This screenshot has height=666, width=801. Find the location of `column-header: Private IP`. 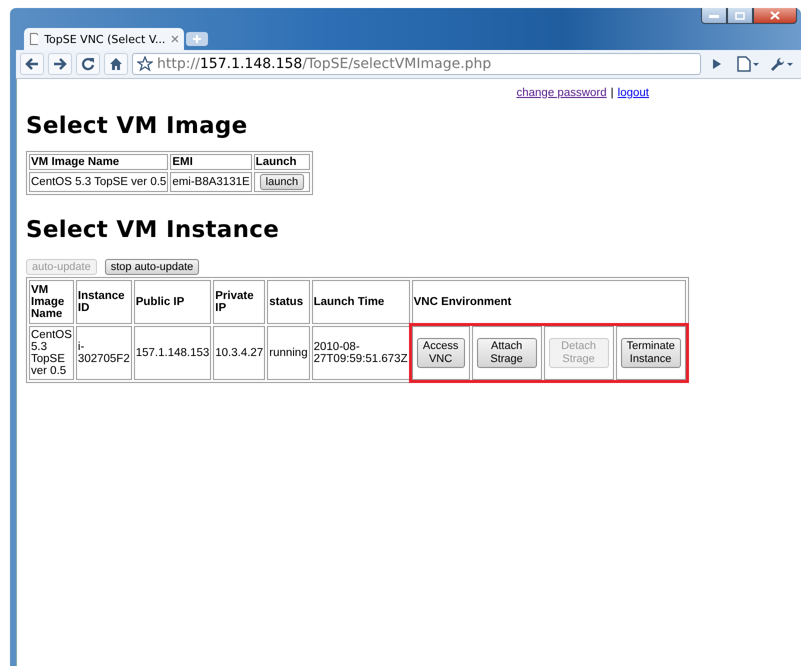

column-header: Private IP is located at coordinates (239, 302).